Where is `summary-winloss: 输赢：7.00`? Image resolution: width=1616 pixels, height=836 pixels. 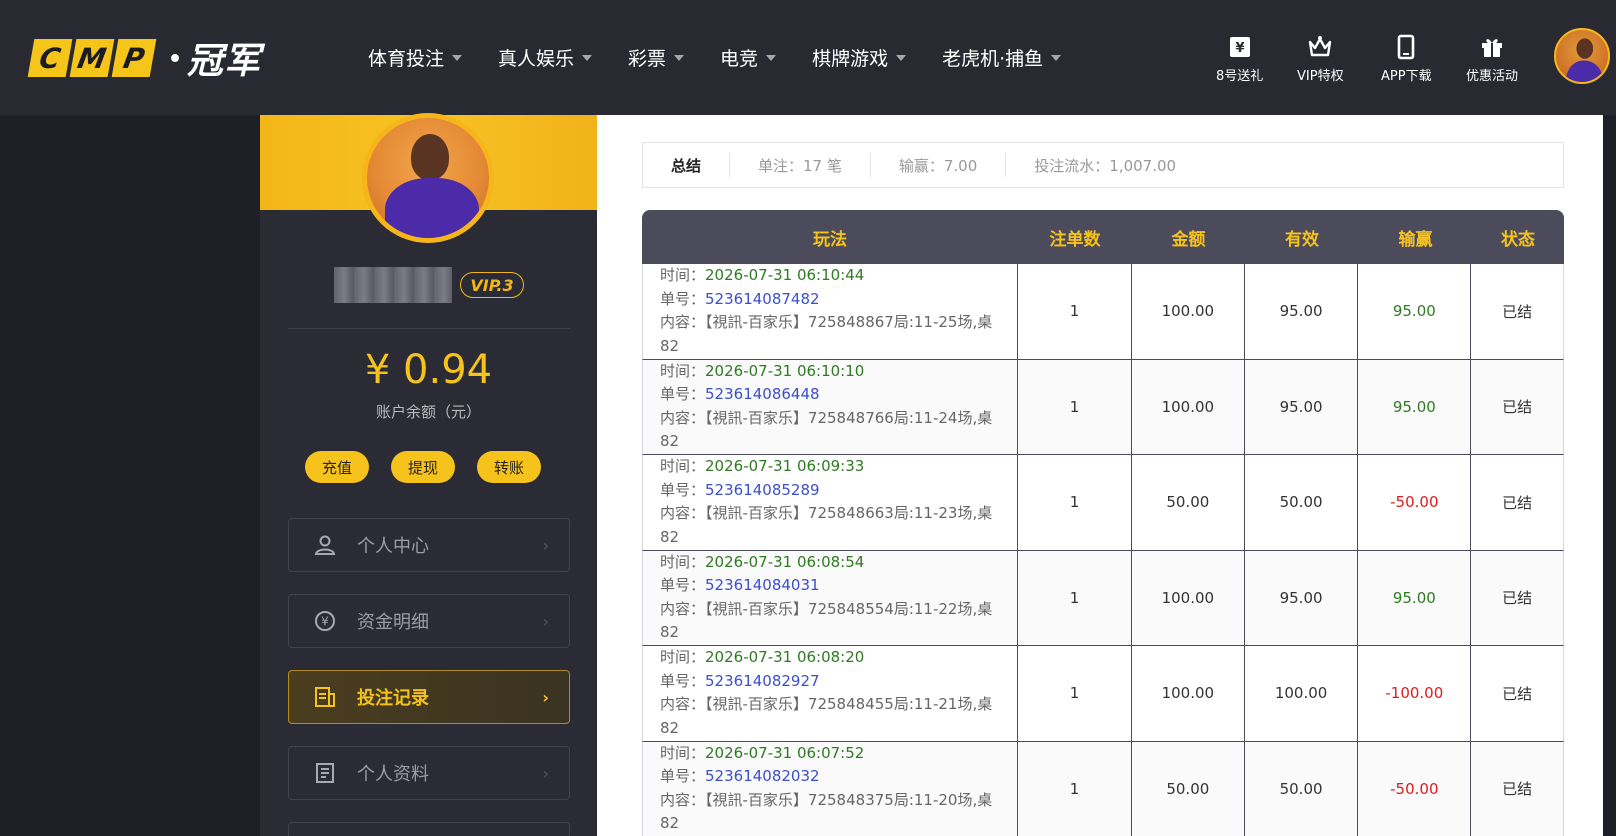
summary-winloss: 输赢：7.00 is located at coordinates (939, 165).